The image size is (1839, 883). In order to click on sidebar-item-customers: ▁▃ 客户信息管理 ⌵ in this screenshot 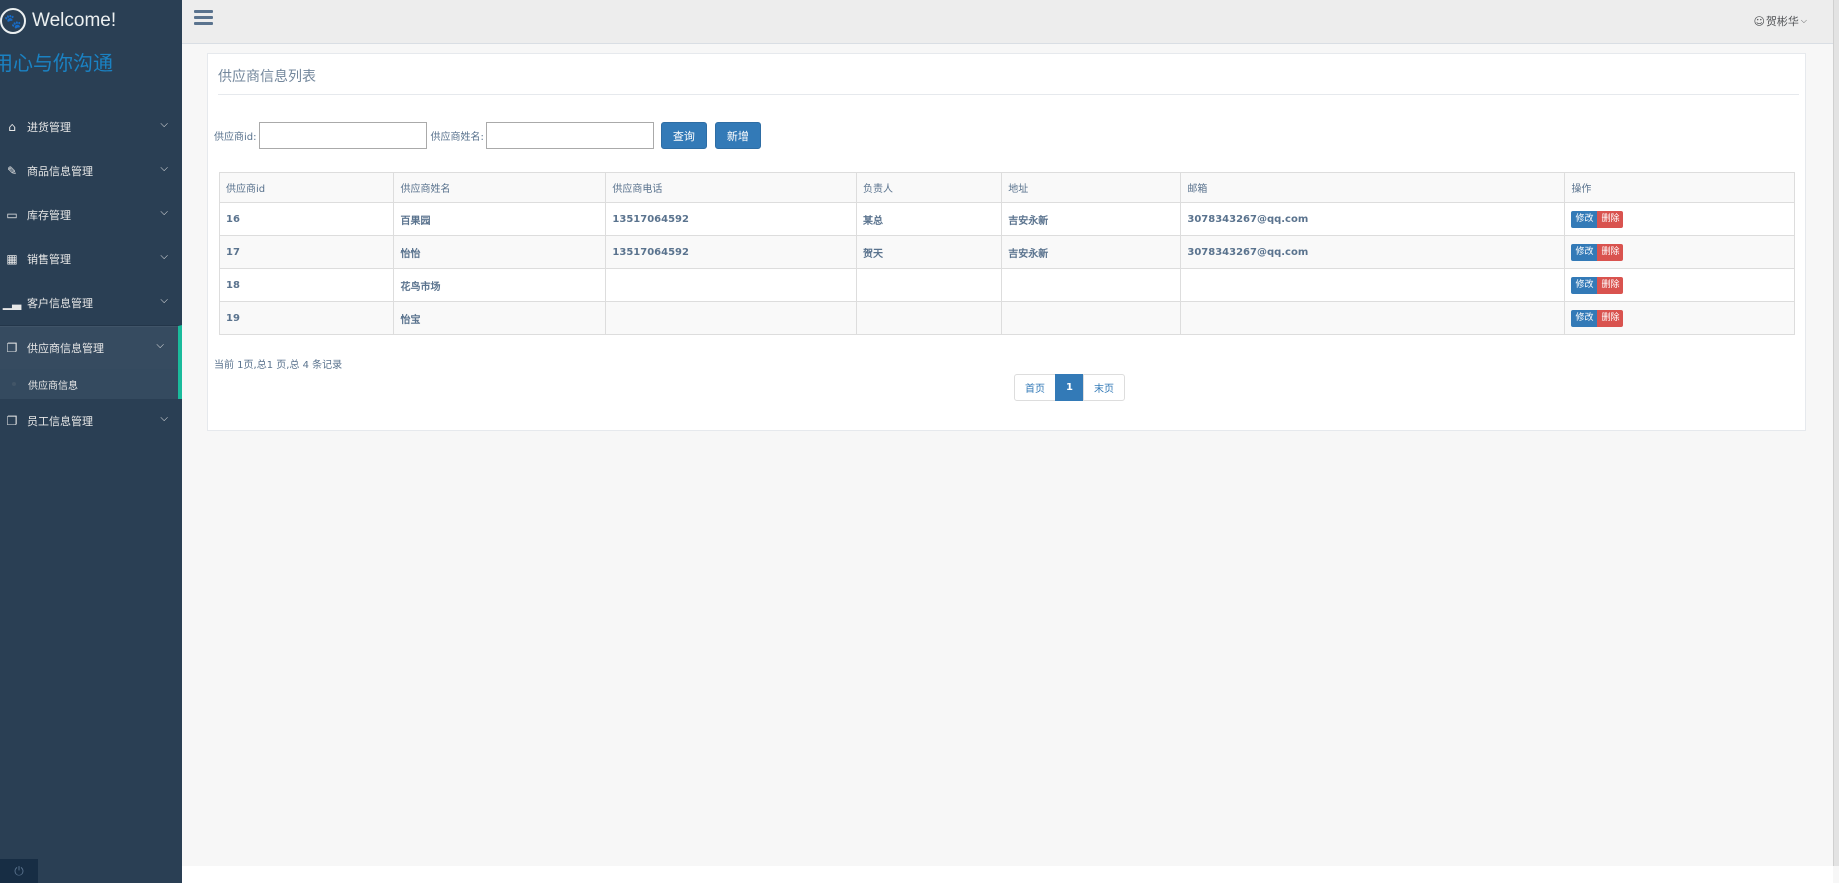, I will do `click(91, 303)`.